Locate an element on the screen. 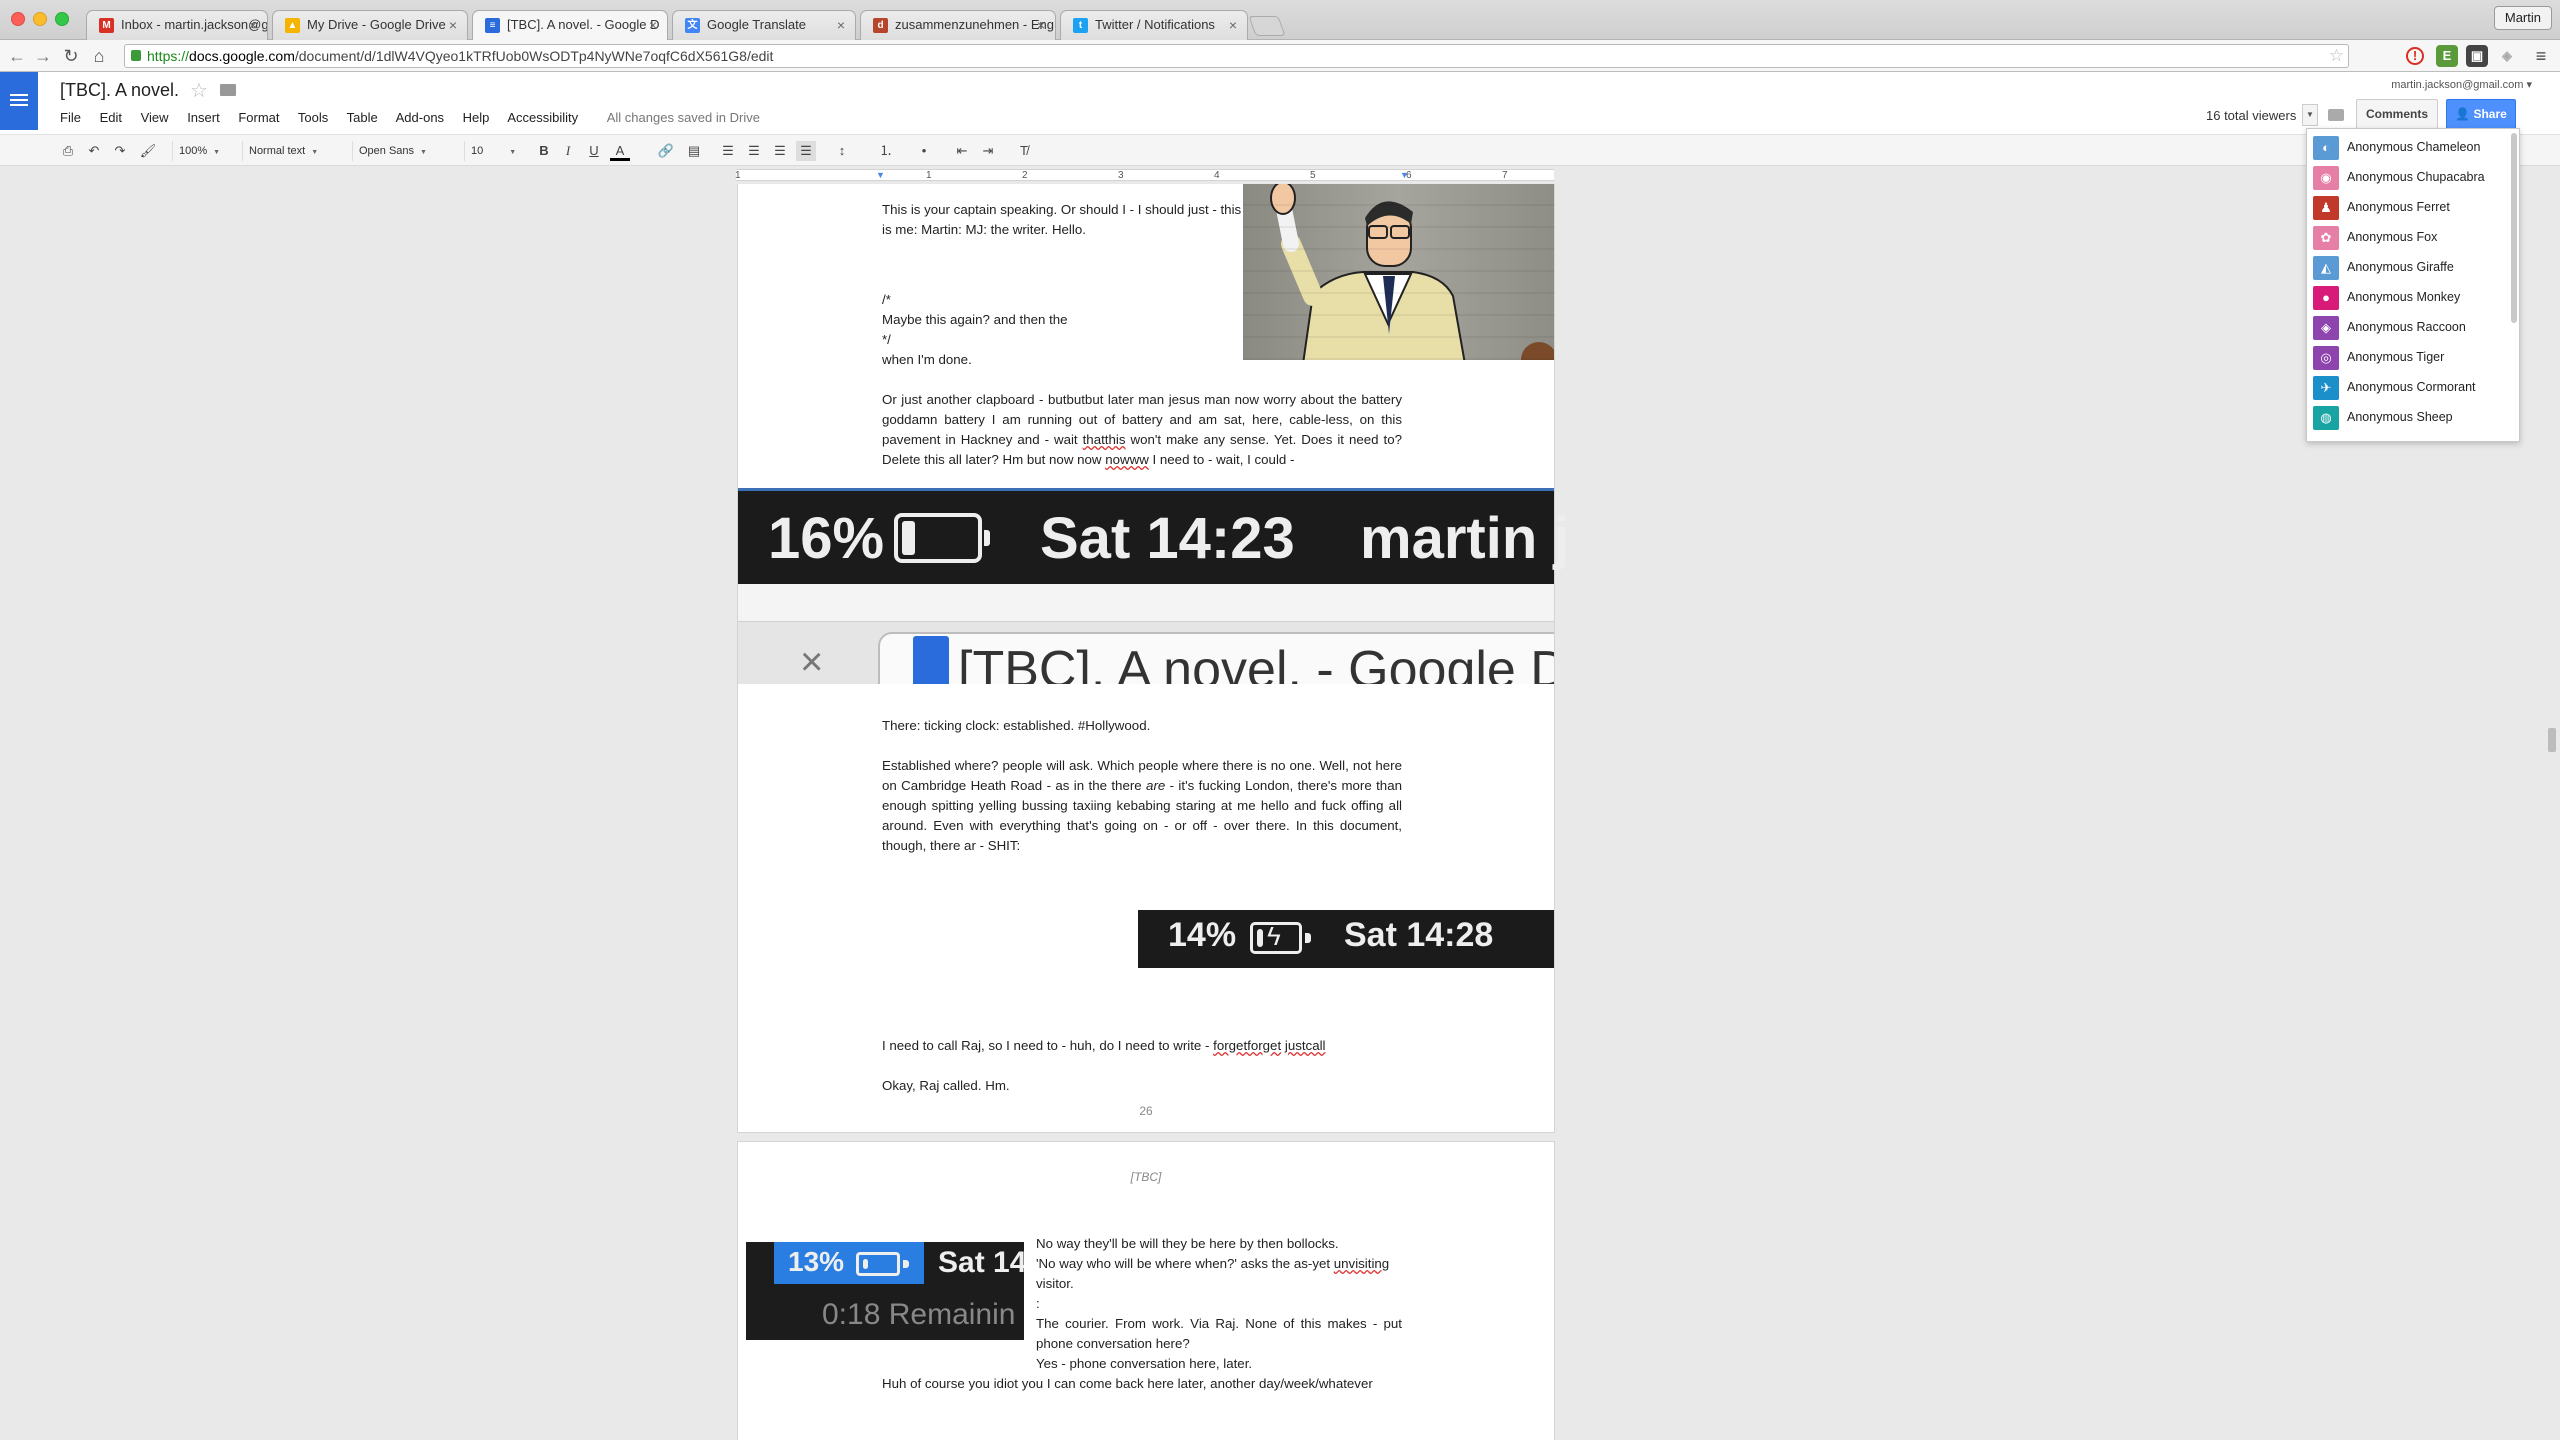 This screenshot has height=1440, width=2560. font-select: Open Sans ▼ is located at coordinates (399, 151).